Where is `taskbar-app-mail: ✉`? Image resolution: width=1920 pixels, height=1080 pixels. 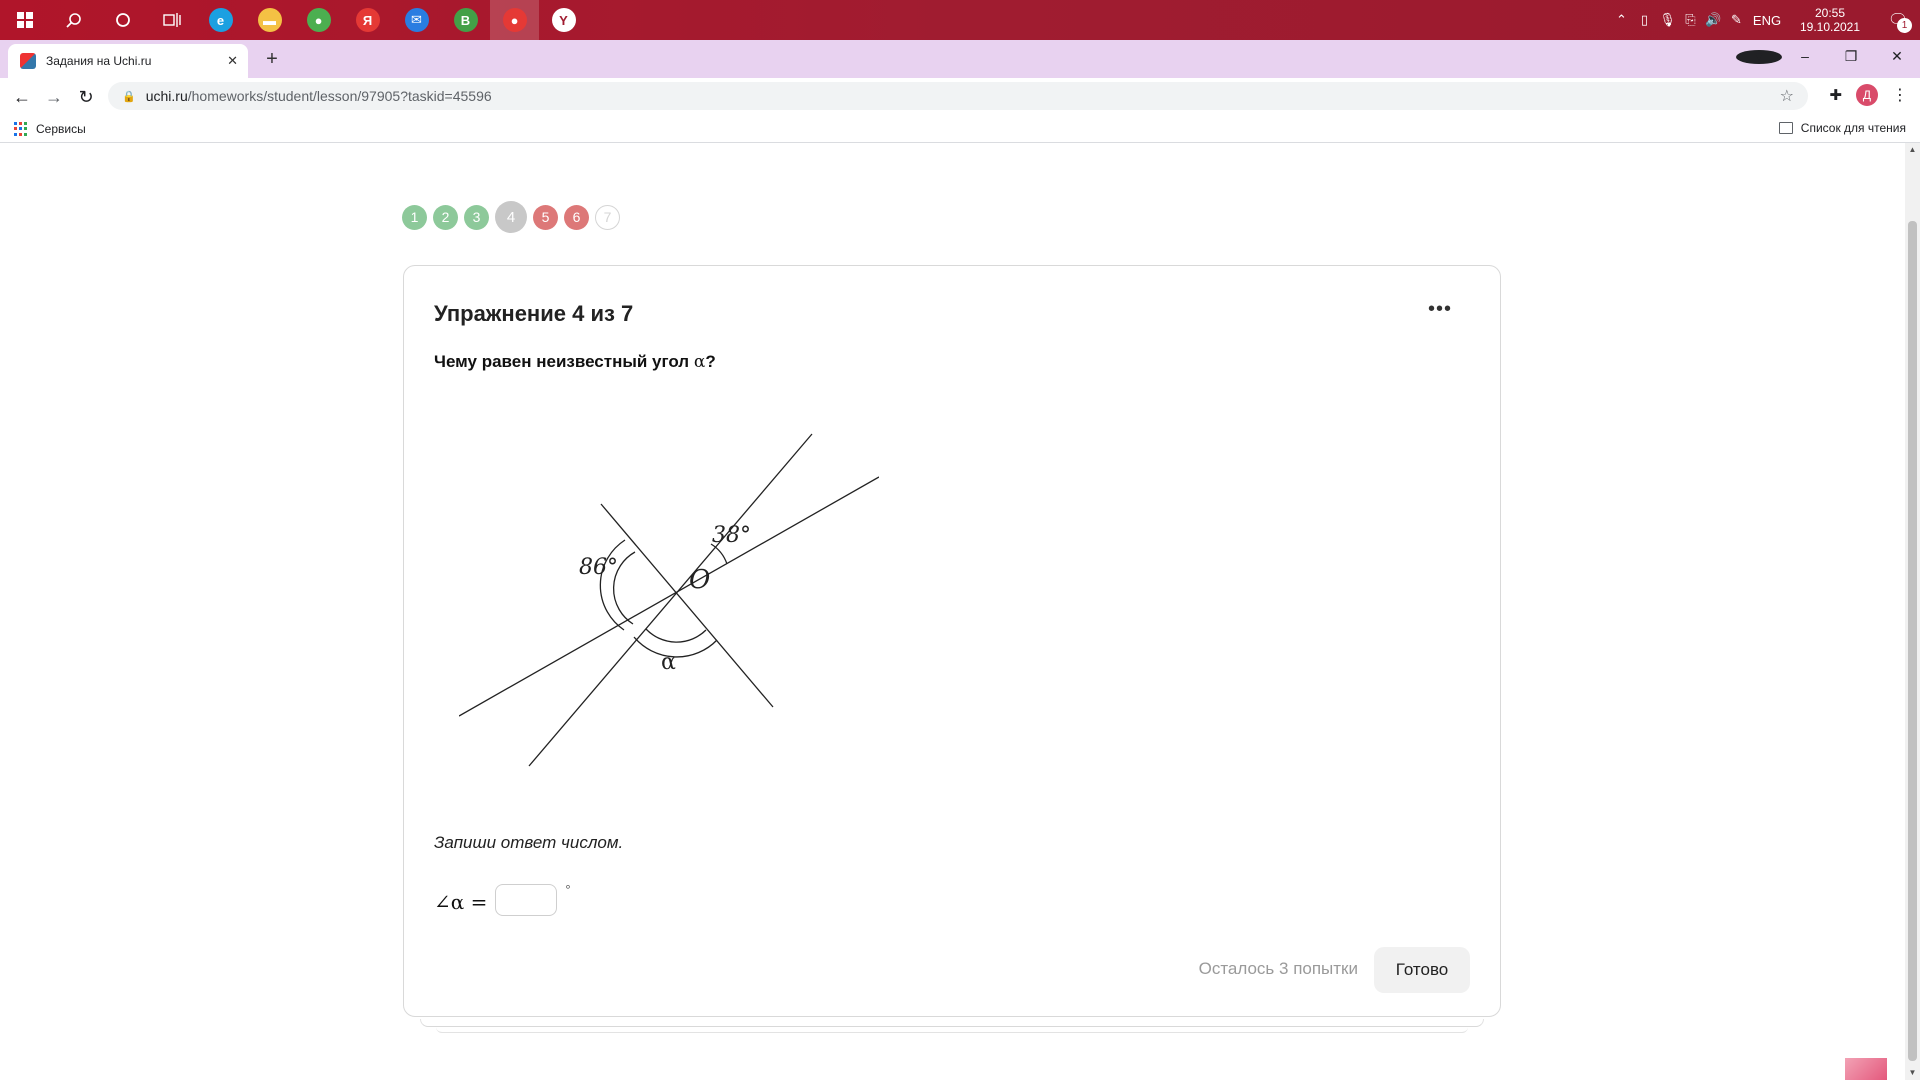 taskbar-app-mail: ✉ is located at coordinates (416, 20).